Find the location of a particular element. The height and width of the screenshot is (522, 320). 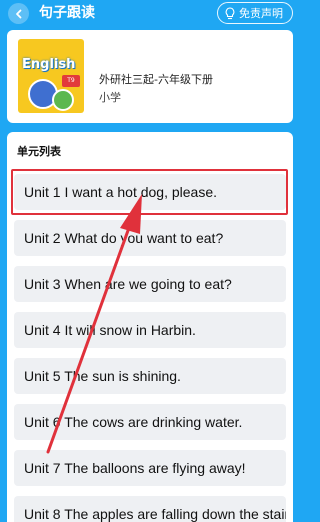

section-title: 单元列表 is located at coordinates (39, 151).